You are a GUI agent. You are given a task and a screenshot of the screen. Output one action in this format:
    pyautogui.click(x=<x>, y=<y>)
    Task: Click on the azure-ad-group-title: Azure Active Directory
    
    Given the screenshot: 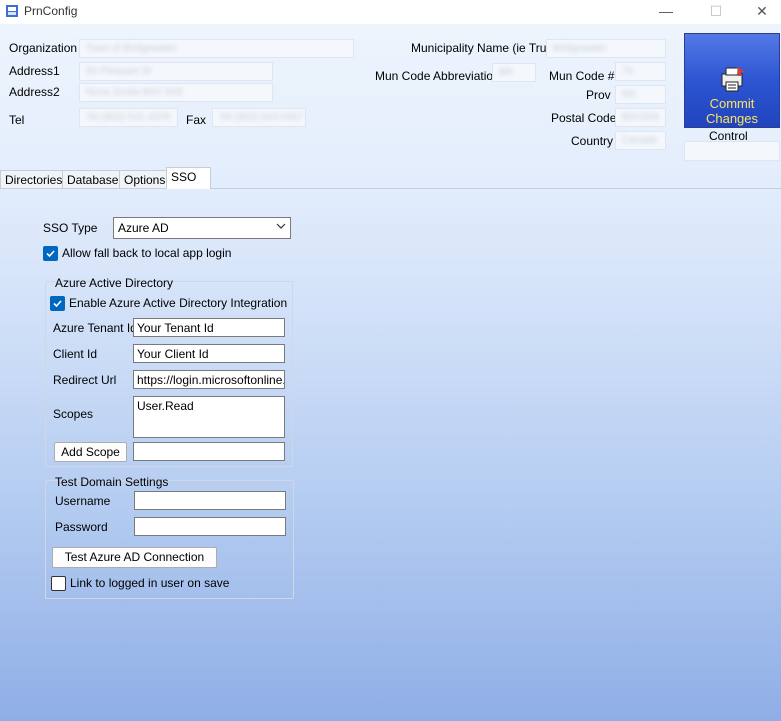 What is the action you would take?
    pyautogui.click(x=114, y=283)
    